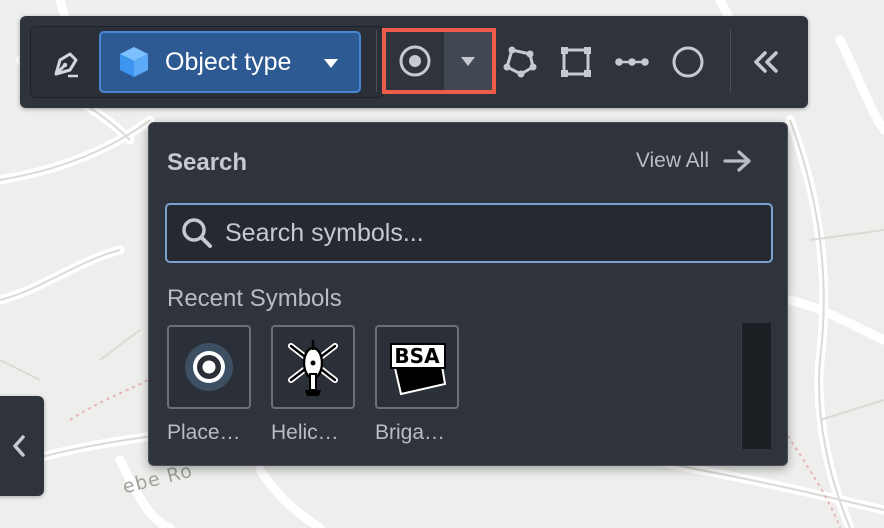 Image resolution: width=884 pixels, height=528 pixels. I want to click on polygon-icon, so click(520, 62).